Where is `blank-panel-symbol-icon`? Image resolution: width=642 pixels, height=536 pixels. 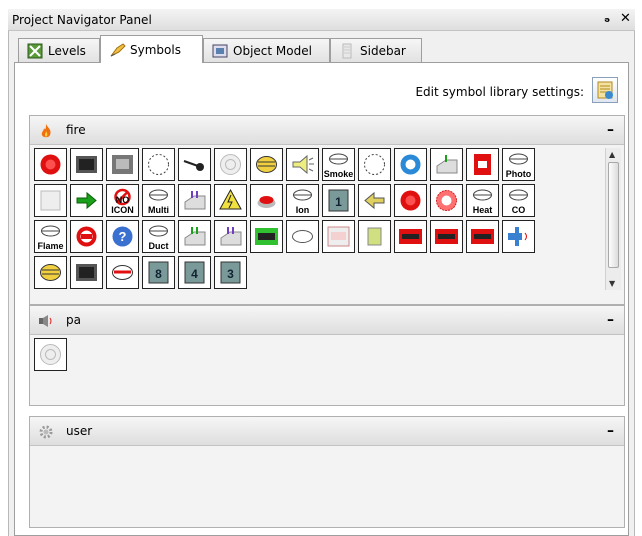
blank-panel-symbol-icon is located at coordinates (50, 200).